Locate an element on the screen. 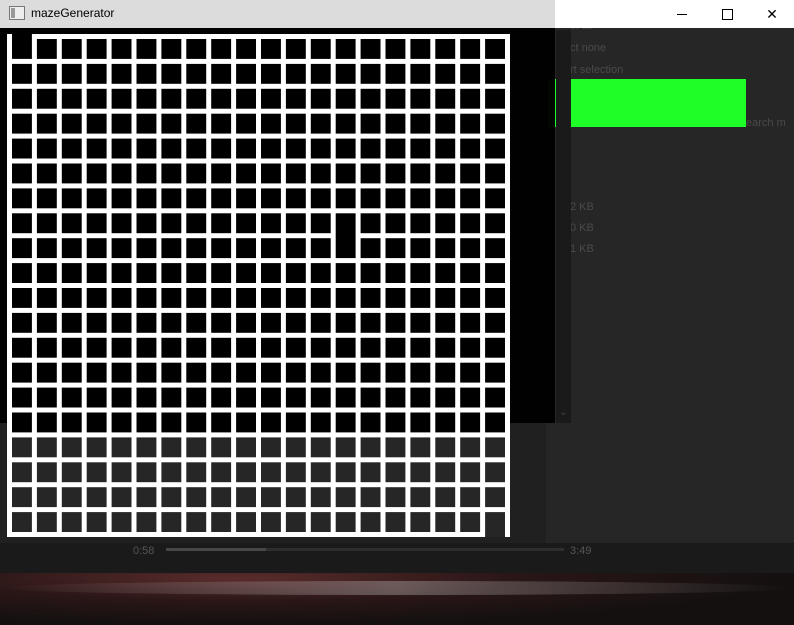  maximize-icon is located at coordinates (727, 14).